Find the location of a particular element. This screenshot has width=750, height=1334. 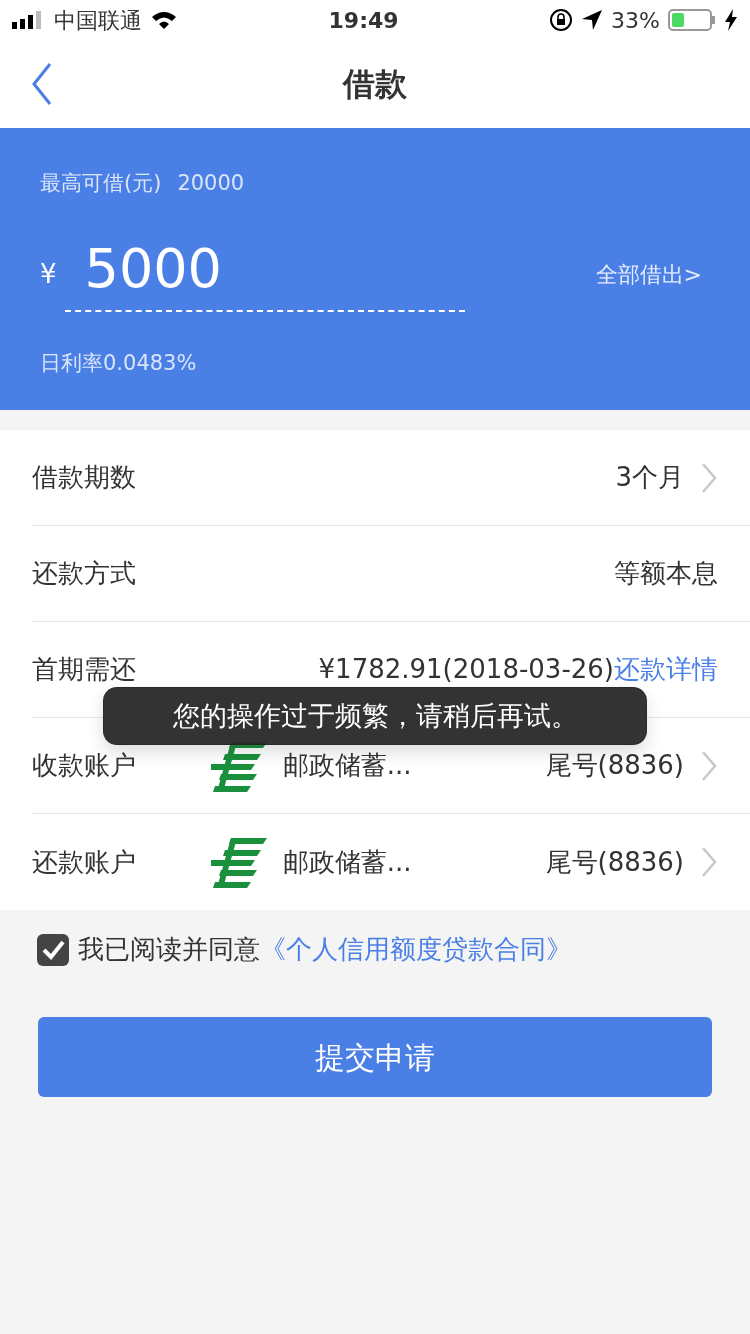

form-row: 还款账户 邮政储蓄... 尾号(8836) is located at coordinates (391, 862).